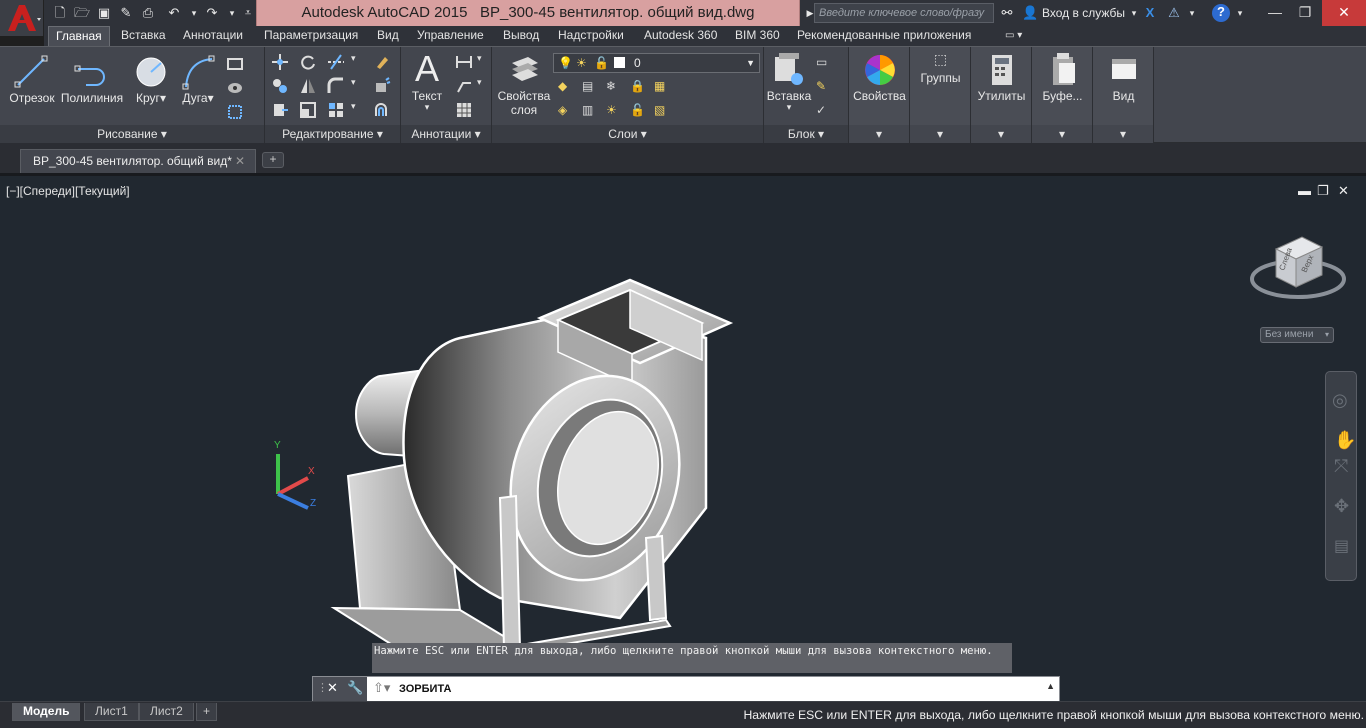 Image resolution: width=1366 pixels, height=728 pixels. Describe the element at coordinates (663, 112) in the screenshot. I see `layer-previous-icon: ▧` at that location.